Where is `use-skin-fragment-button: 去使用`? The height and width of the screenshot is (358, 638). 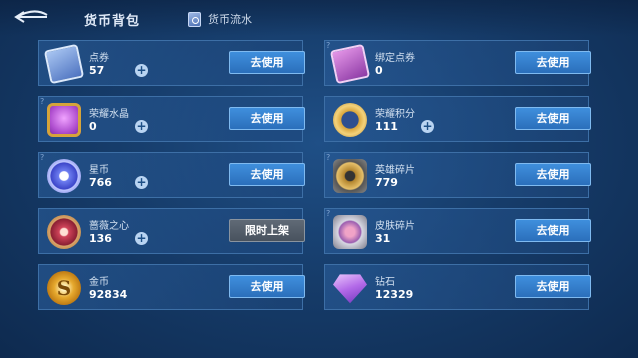
use-skin-fragment-button: 去使用 is located at coordinates (553, 230).